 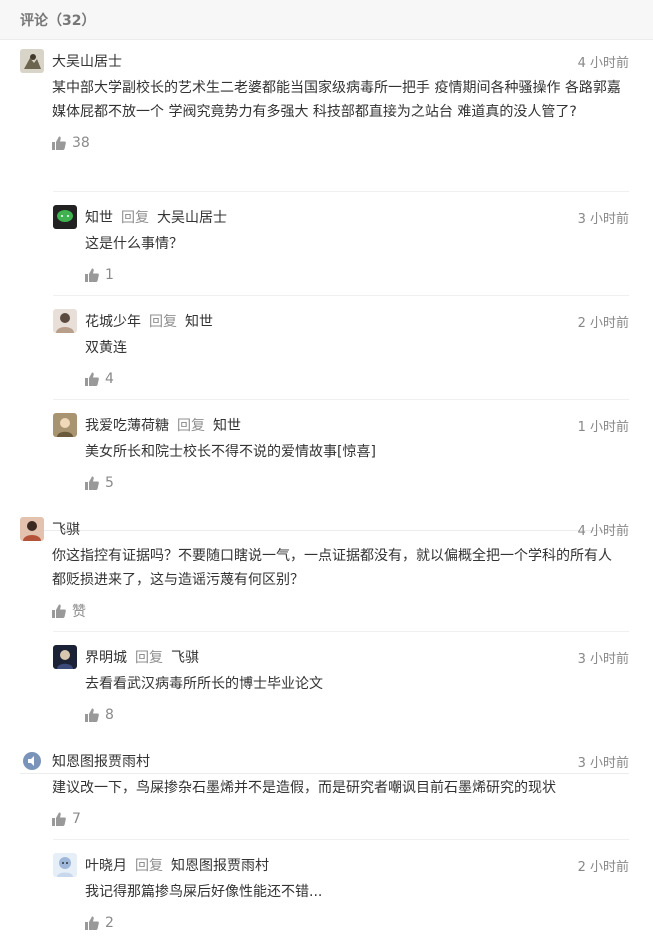 What do you see at coordinates (341, 275) in the screenshot?
I see `like-button: 1` at bounding box center [341, 275].